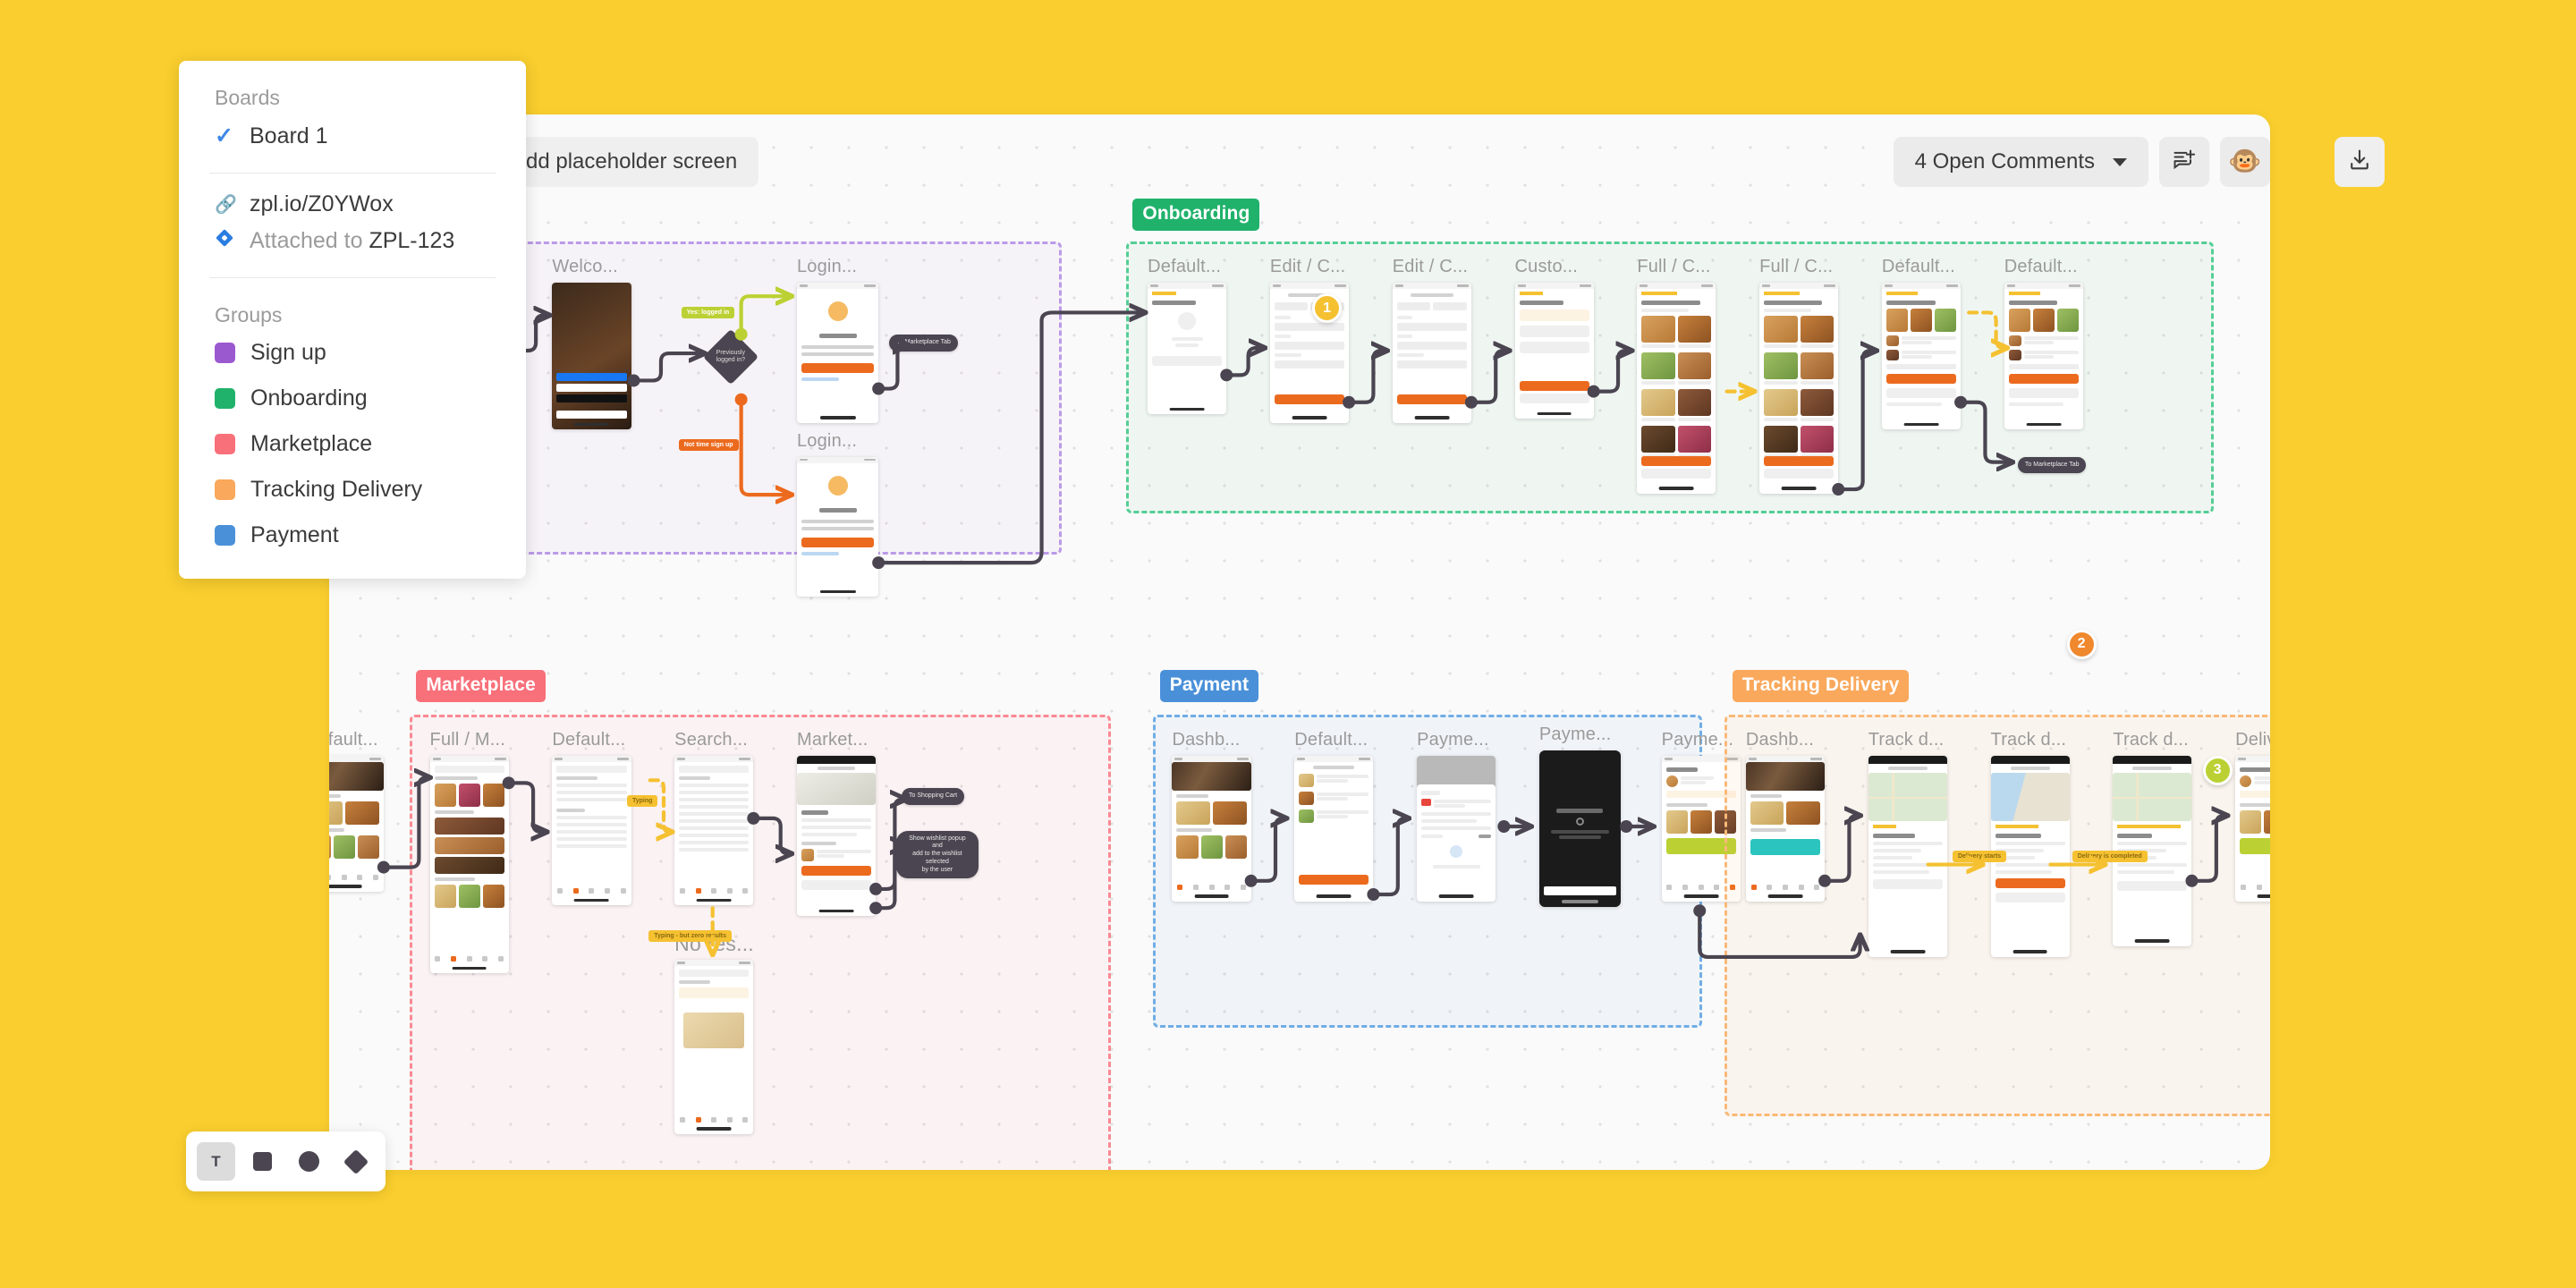 The image size is (2576, 1288). I want to click on circle-icon, so click(309, 1161).